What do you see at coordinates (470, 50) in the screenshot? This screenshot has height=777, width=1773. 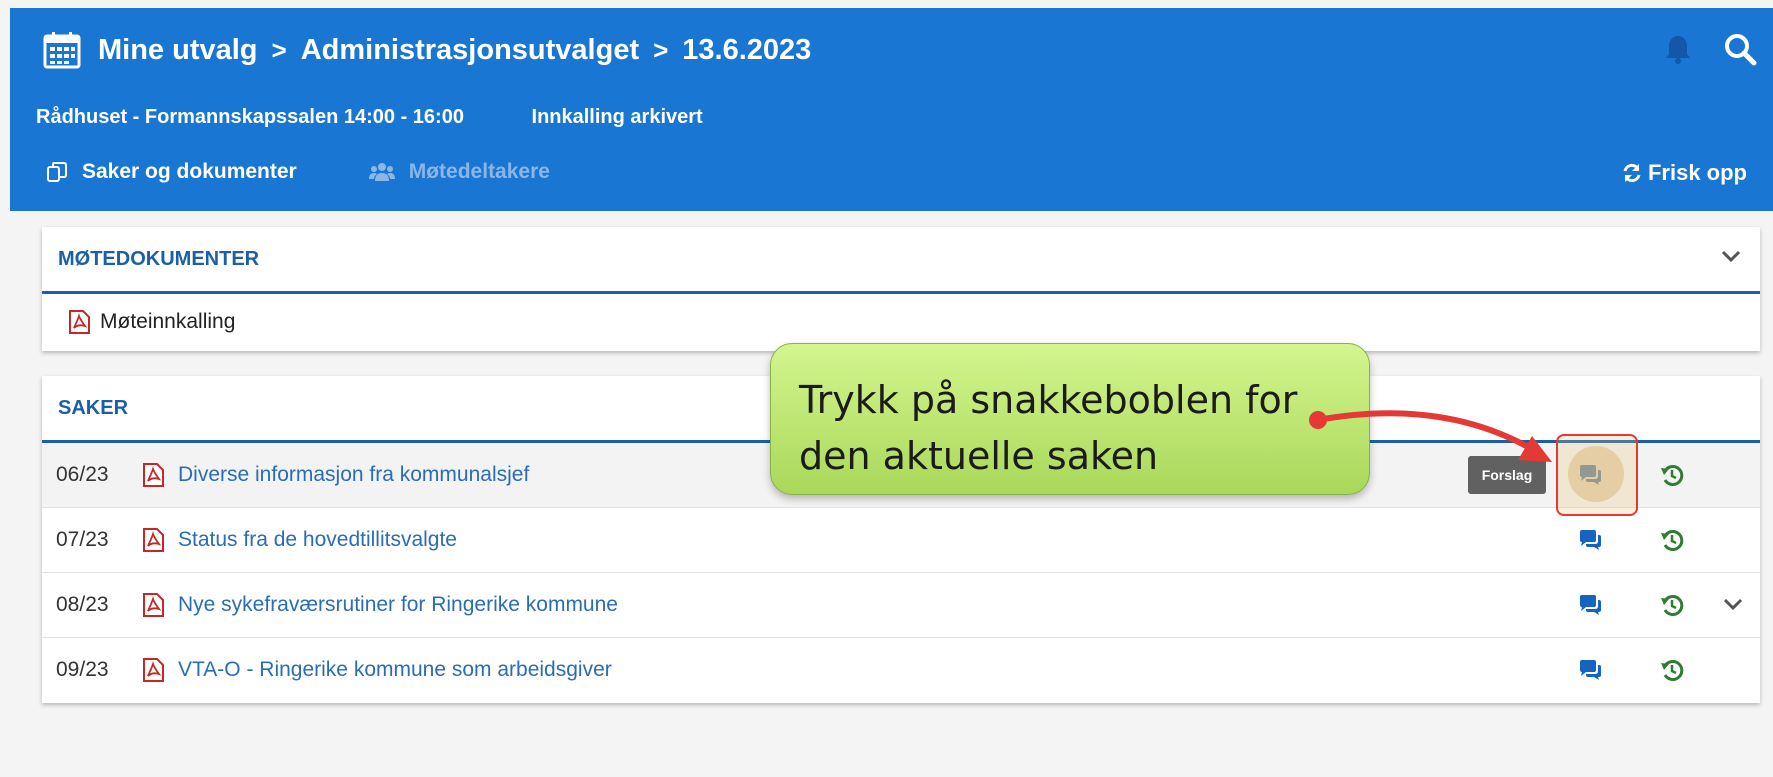 I see `breadcrumb-committee: Administrasjonsutvalget` at bounding box center [470, 50].